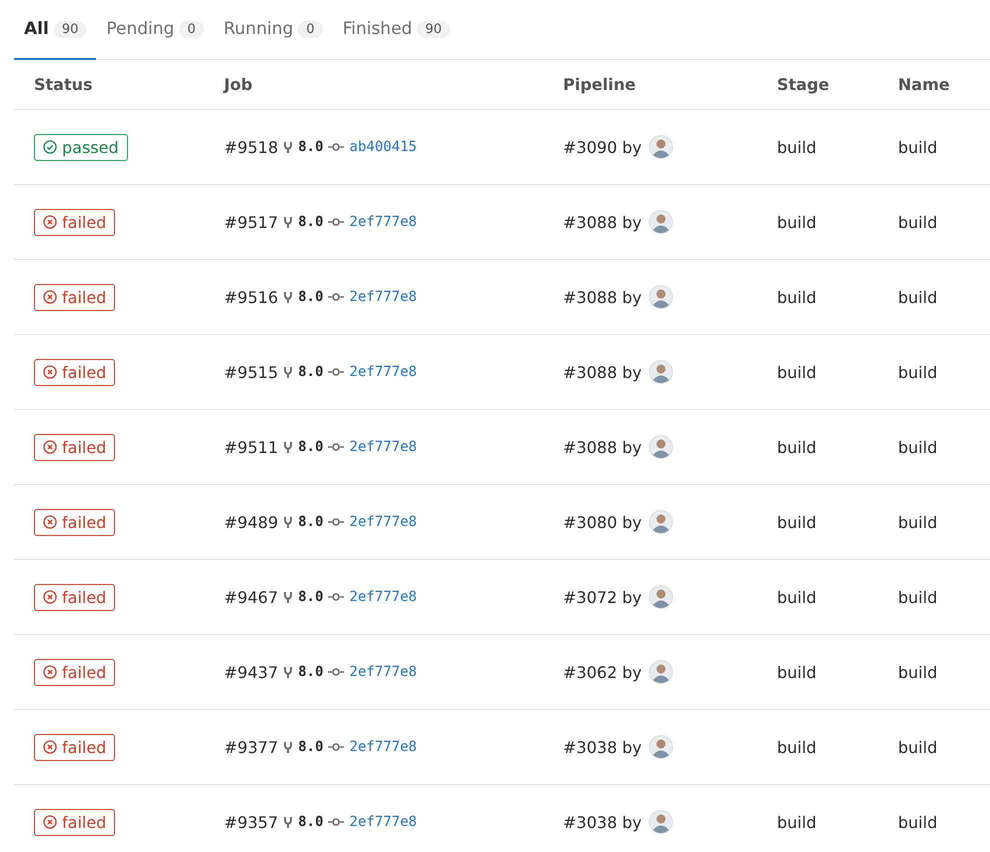 Image resolution: width=990 pixels, height=852 pixels. What do you see at coordinates (251, 522) in the screenshot?
I see `job-link: #9489` at bounding box center [251, 522].